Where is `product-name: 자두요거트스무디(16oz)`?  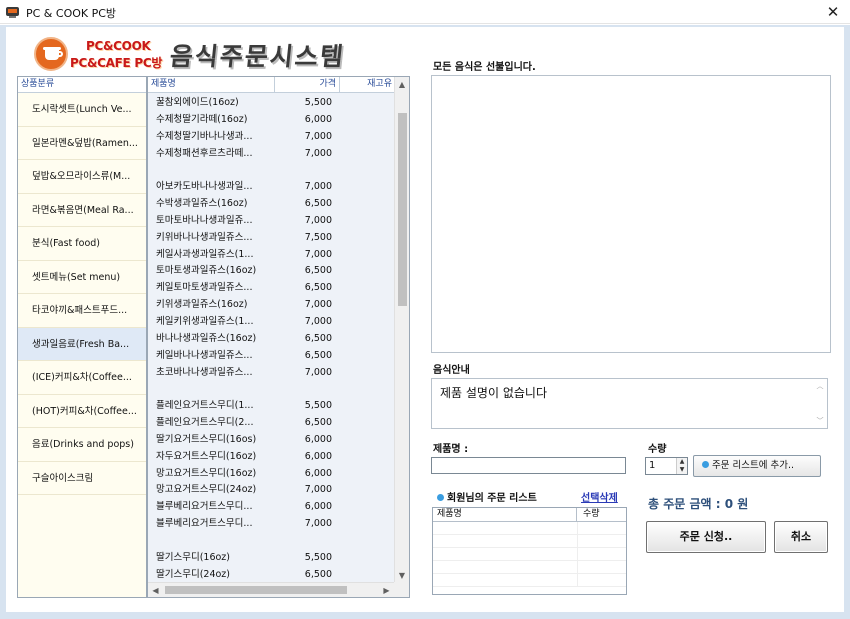
product-name: 자두요거트스무디(16oz) is located at coordinates (206, 456).